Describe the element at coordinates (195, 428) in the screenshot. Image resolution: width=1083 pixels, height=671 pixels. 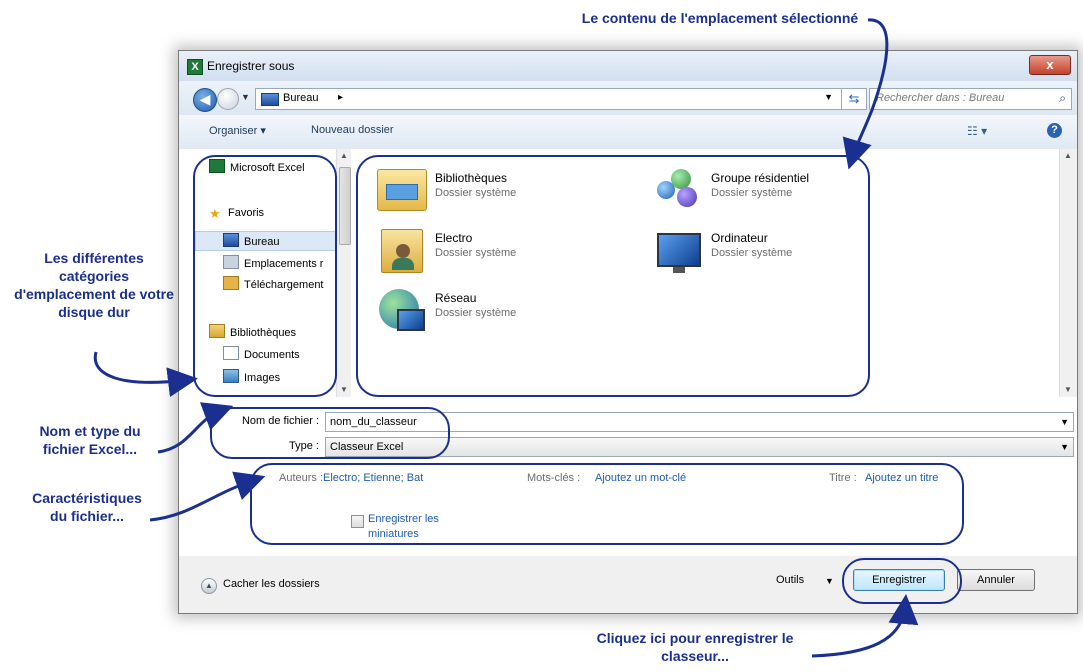
I see `arrow-filename` at that location.